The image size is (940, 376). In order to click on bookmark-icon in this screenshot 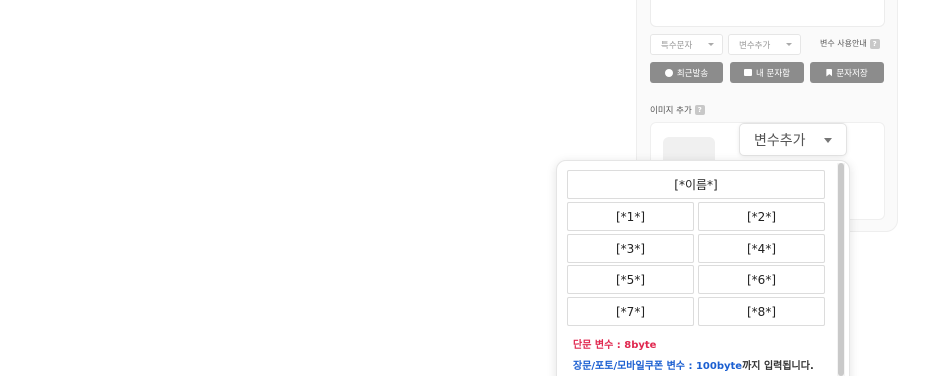, I will do `click(829, 72)`.